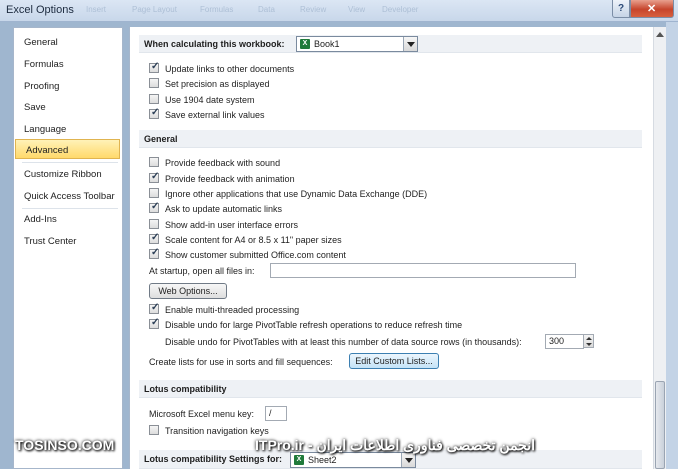  Describe the element at coordinates (68, 174) in the screenshot. I see `sidebar-item-customize-ribbon: Customize Ribbon` at that location.